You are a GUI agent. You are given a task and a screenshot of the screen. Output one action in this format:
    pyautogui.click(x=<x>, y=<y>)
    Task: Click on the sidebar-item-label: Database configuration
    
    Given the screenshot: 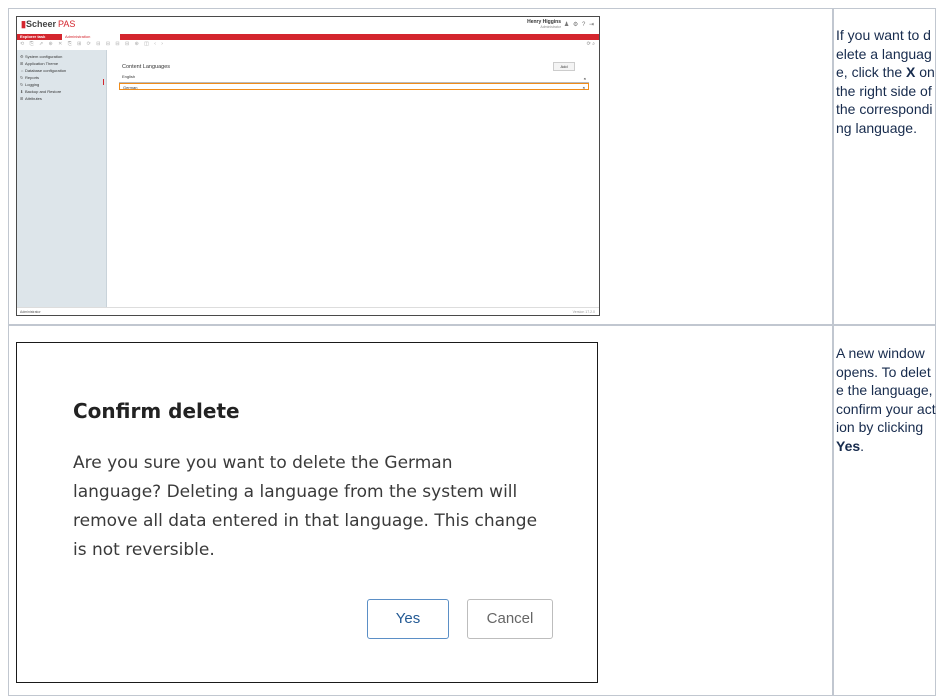 What is the action you would take?
    pyautogui.click(x=46, y=70)
    